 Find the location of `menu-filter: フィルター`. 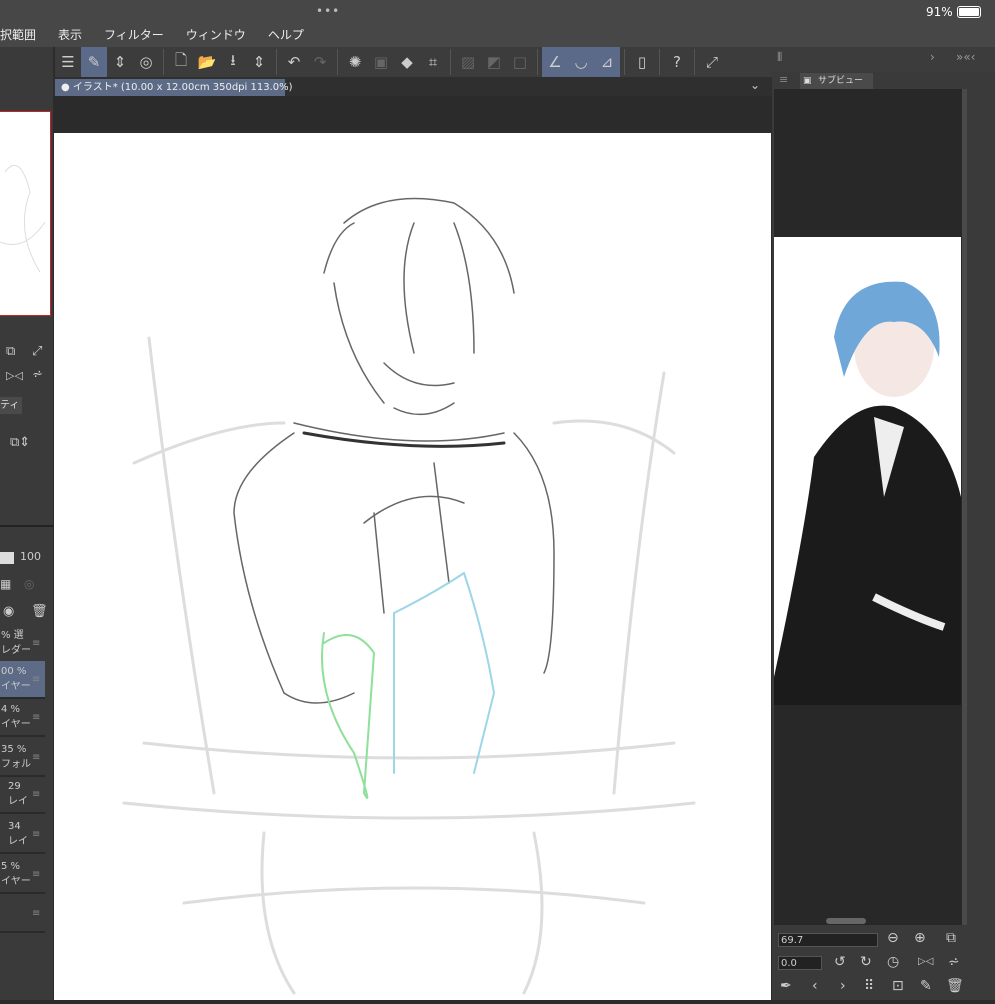

menu-filter: フィルター is located at coordinates (134, 36).